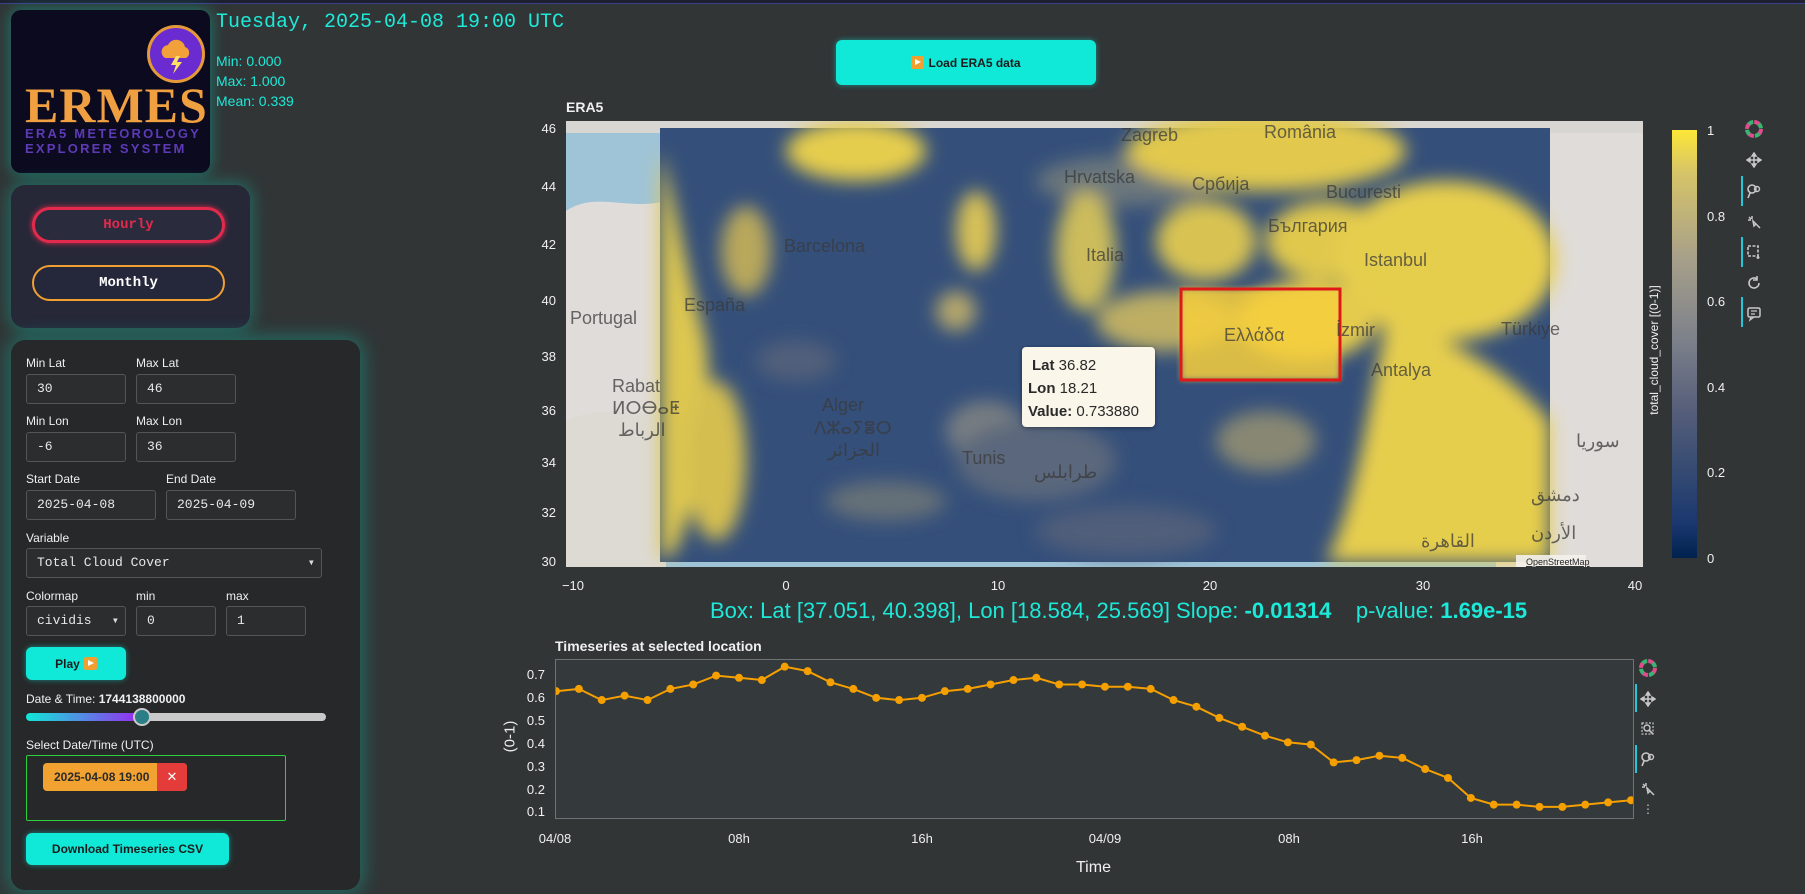 The image size is (1805, 894). What do you see at coordinates (1401, 370) in the screenshot?
I see `svg-text: Antalya` at bounding box center [1401, 370].